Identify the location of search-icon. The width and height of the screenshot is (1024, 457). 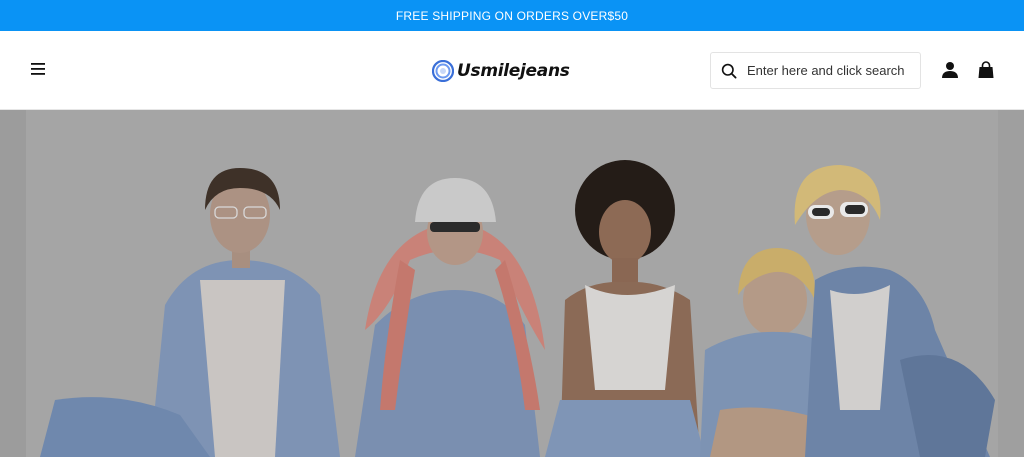
(729, 71).